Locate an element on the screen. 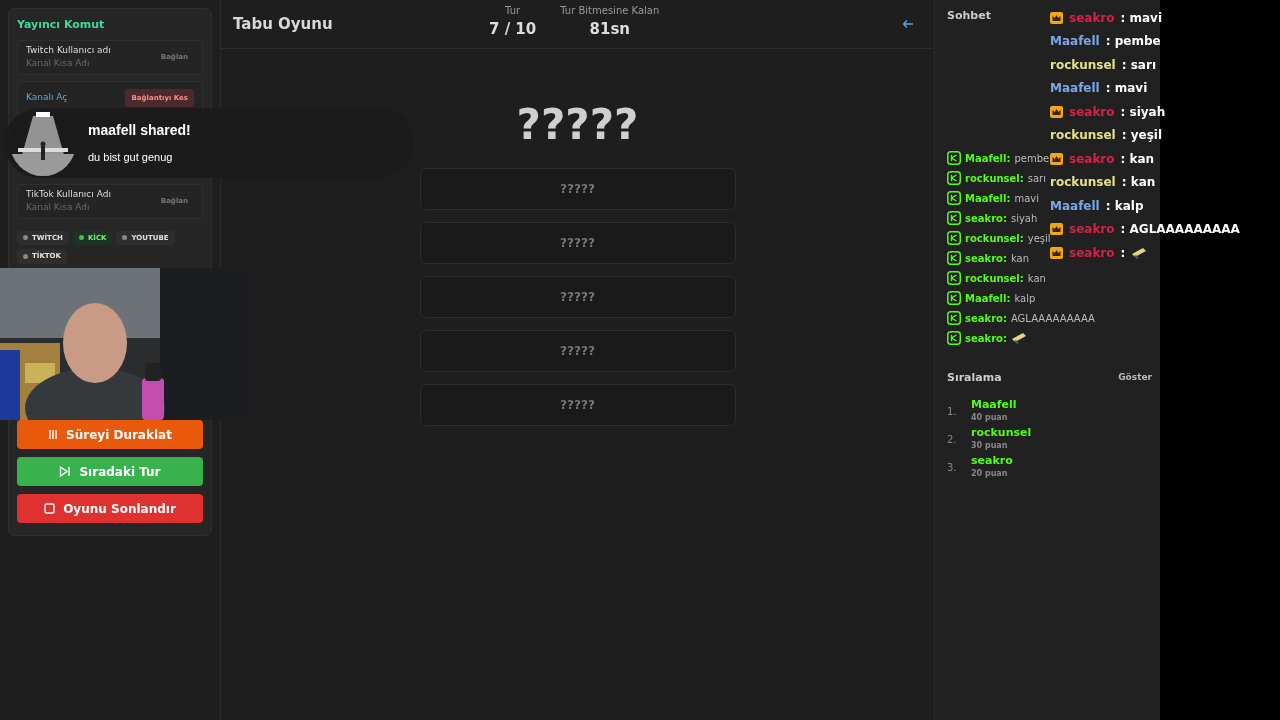  open-channel-link: Kanalı Aç is located at coordinates (47, 98).